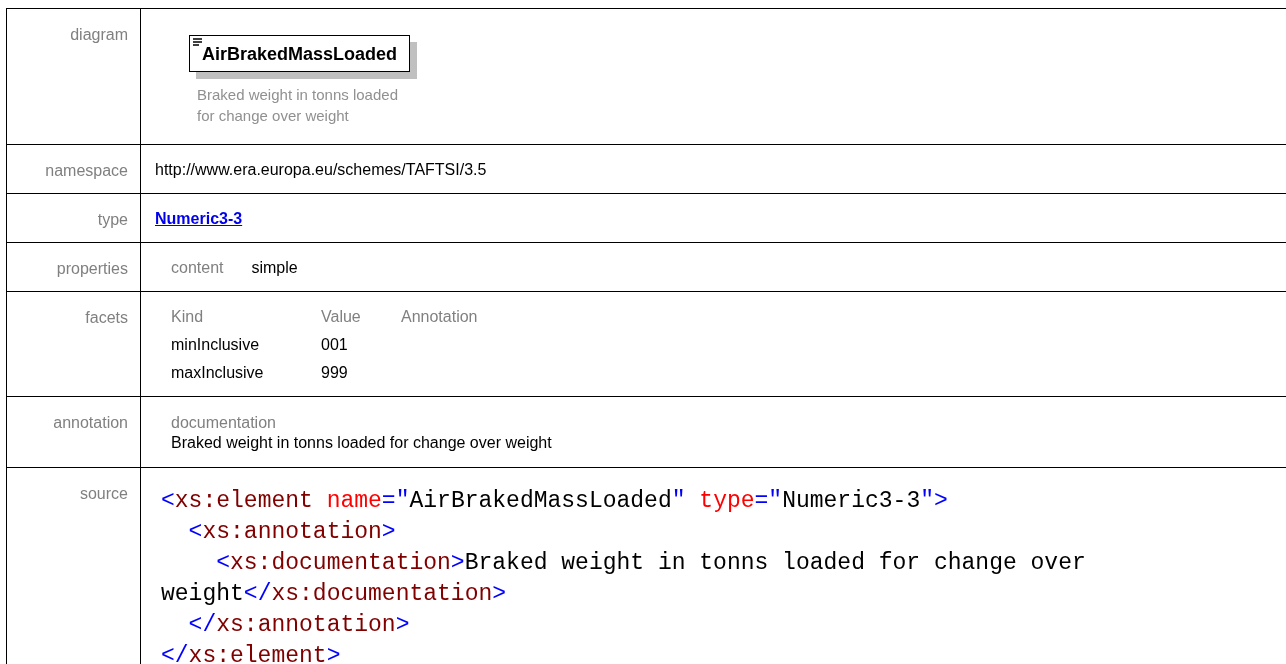  Describe the element at coordinates (86, 170) in the screenshot. I see `row-label: namespace` at that location.